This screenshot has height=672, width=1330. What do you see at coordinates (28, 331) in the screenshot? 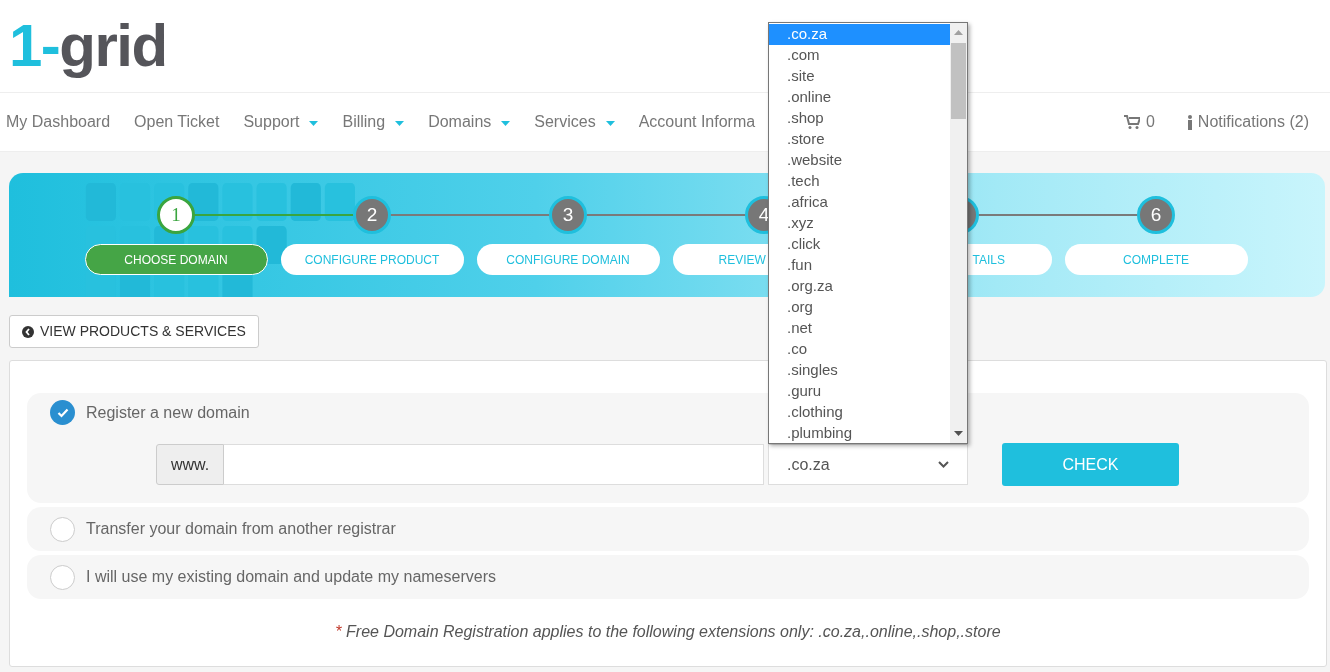
I see `chevron-left-circle-icon` at bounding box center [28, 331].